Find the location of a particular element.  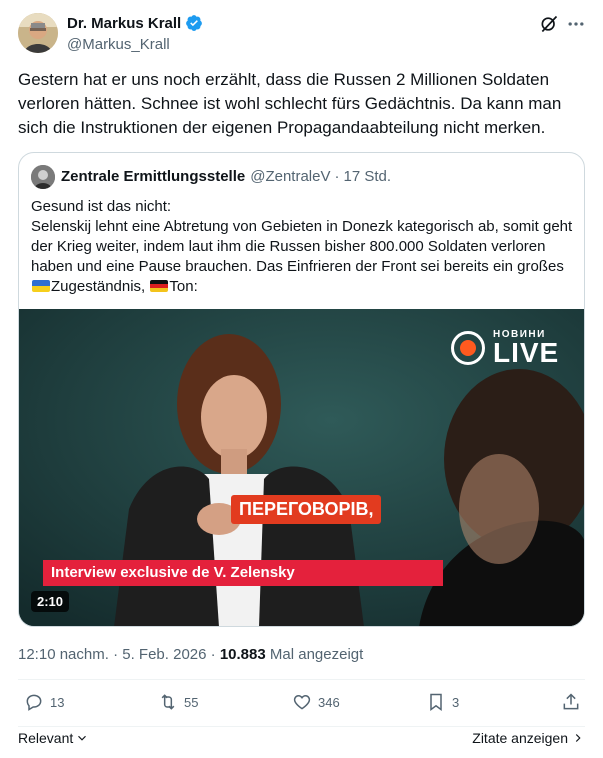

view-quotes-label: Zitate anzeigen is located at coordinates (520, 738).